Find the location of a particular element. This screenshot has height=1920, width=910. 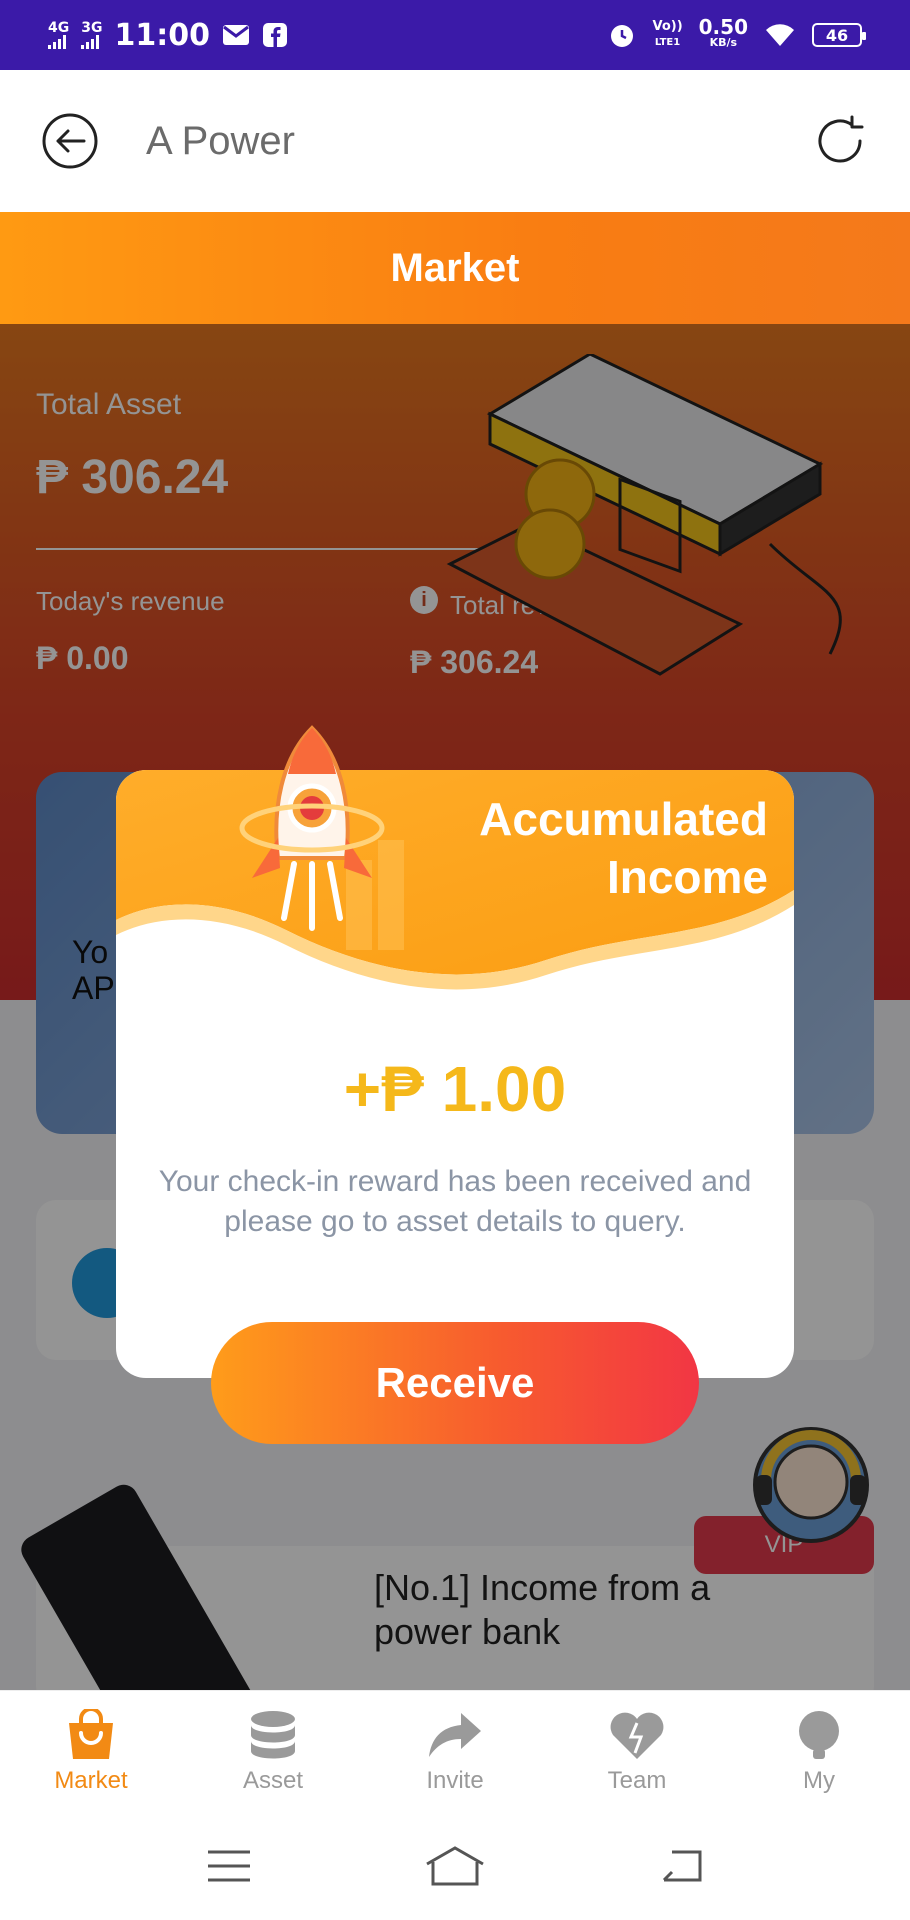

market-banner-title: Market is located at coordinates (455, 267).